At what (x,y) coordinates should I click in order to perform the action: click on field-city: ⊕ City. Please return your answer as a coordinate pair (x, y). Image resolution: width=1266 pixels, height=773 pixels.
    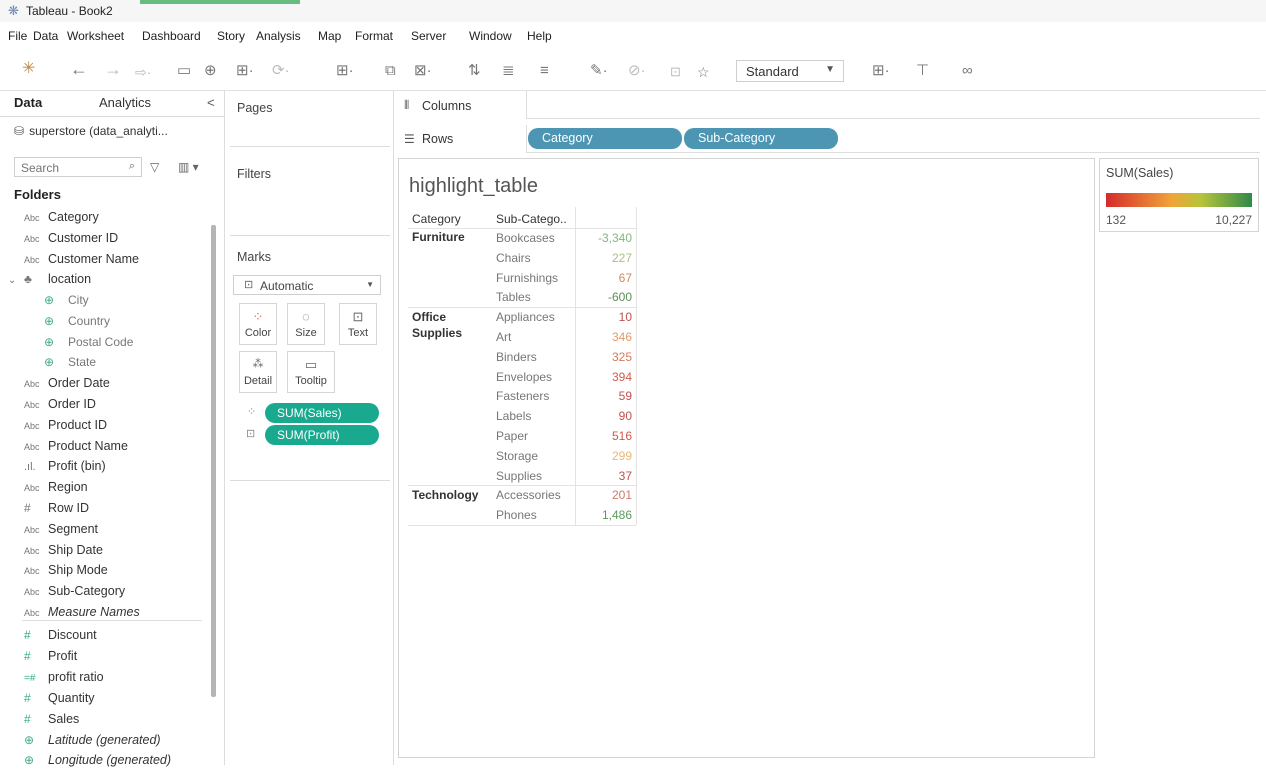
    Looking at the image, I should click on (66, 303).